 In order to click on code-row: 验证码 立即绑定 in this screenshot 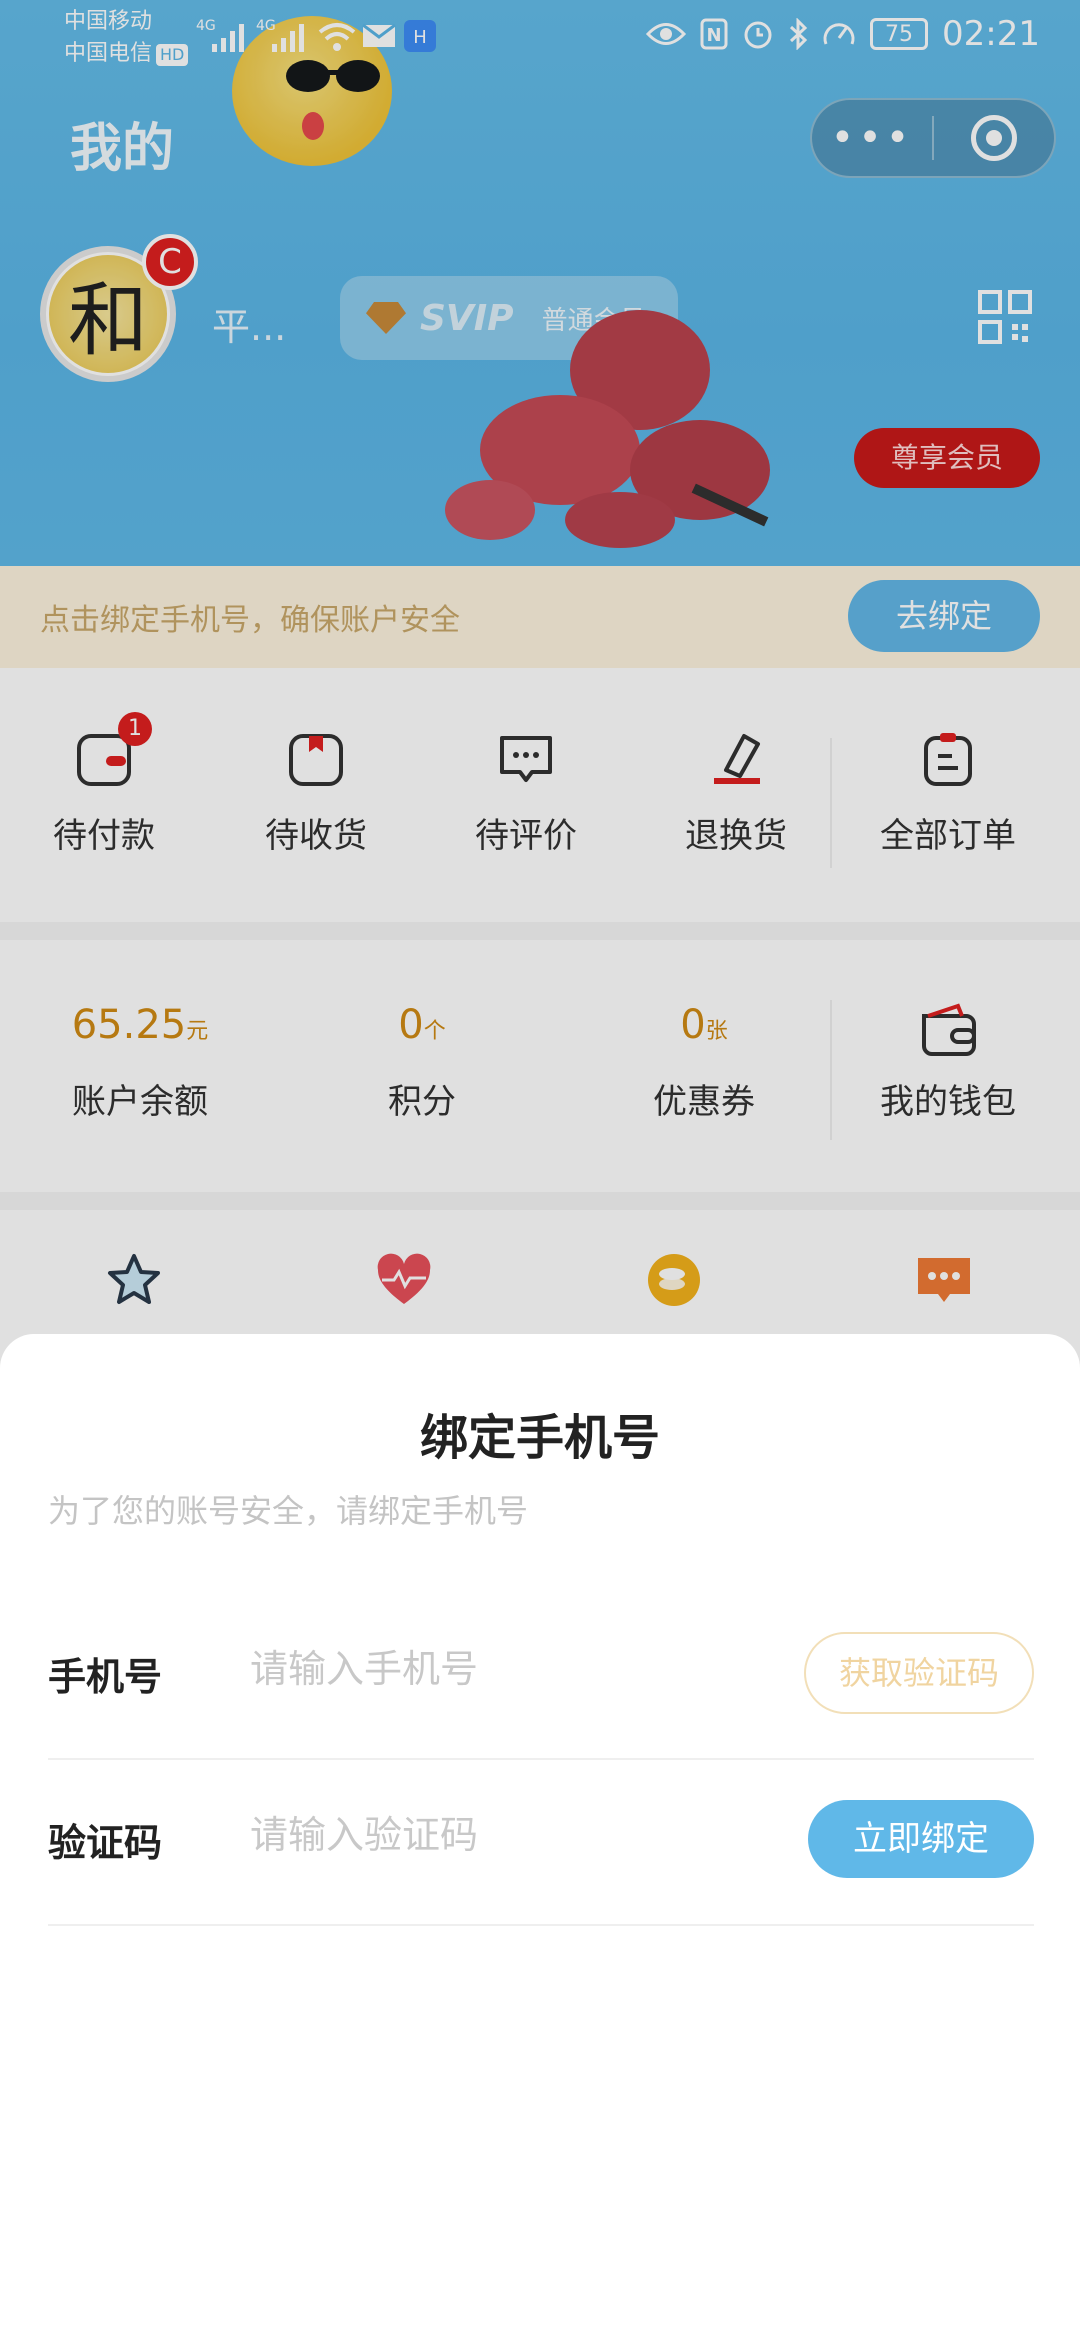, I will do `click(541, 1843)`.